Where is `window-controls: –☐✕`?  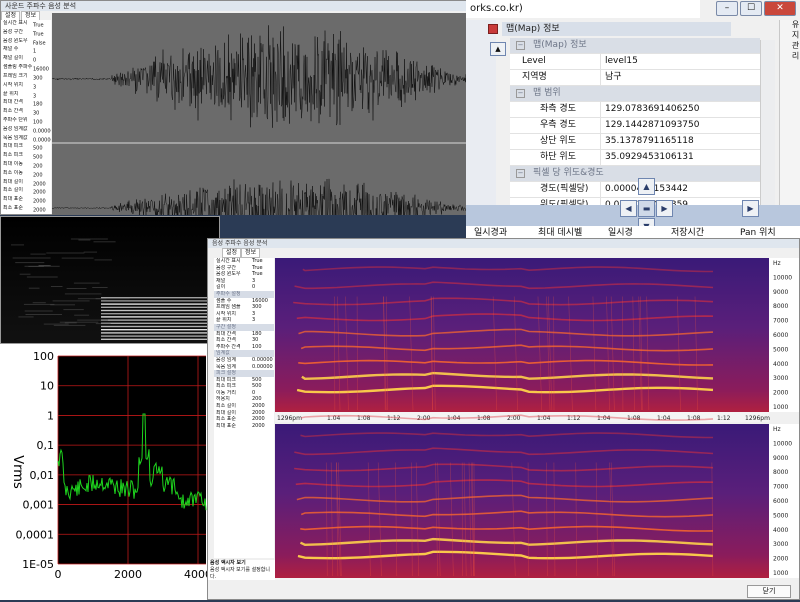
window-controls: –☐✕ is located at coordinates (755, 8).